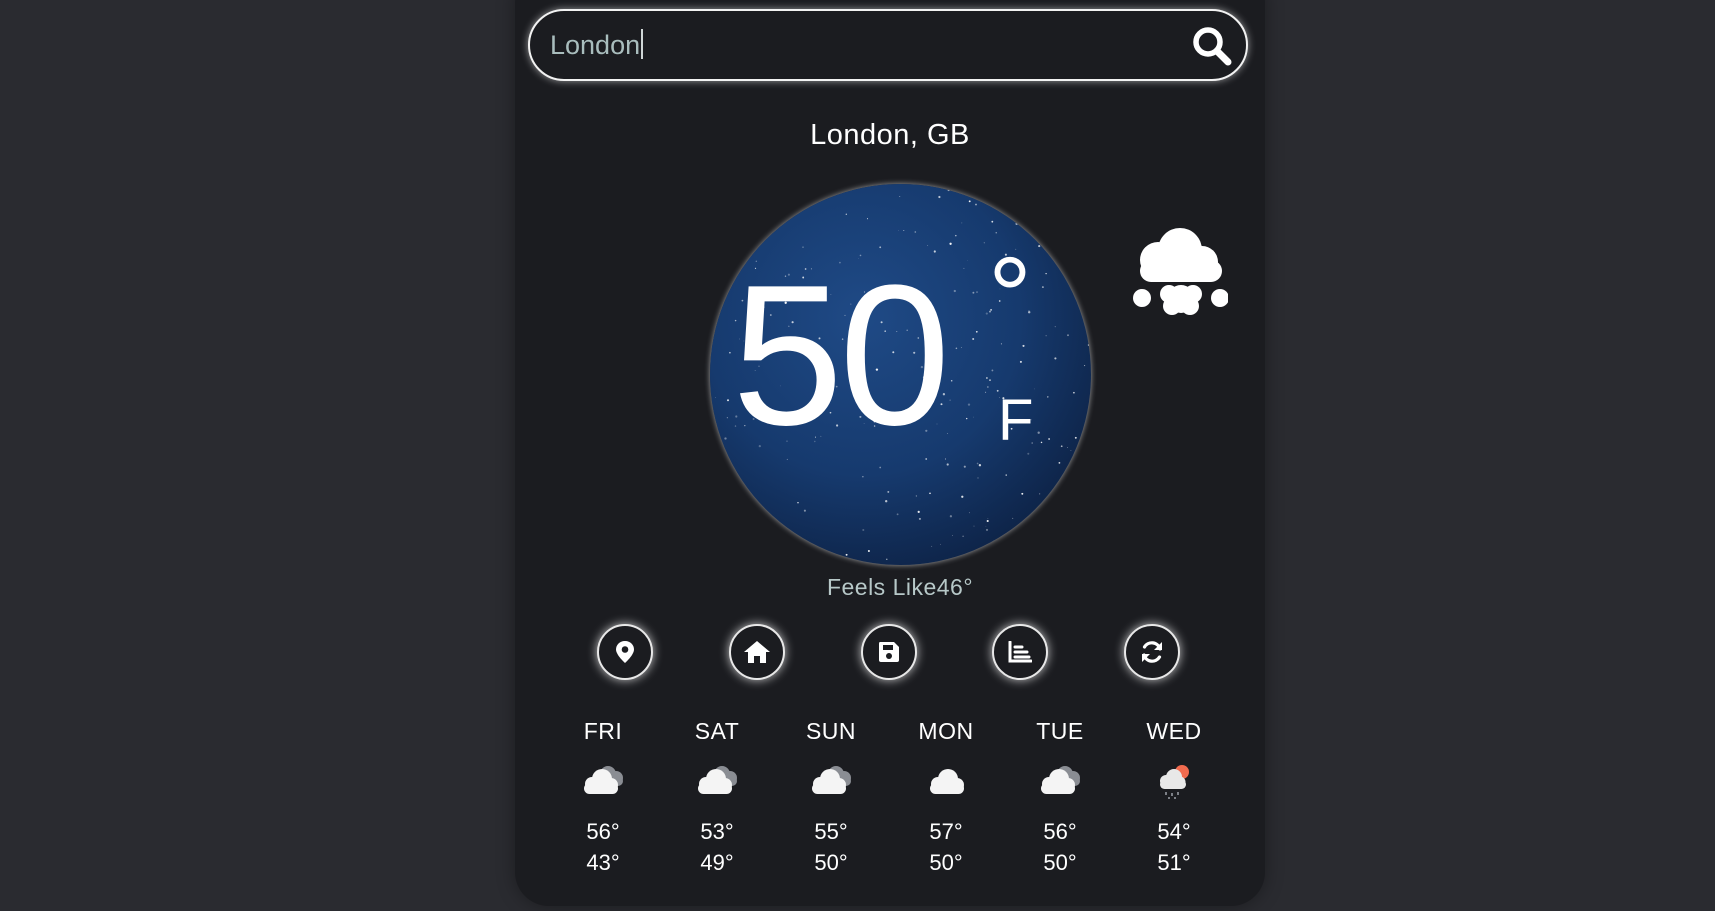 This screenshot has height=911, width=1715. What do you see at coordinates (1174, 731) in the screenshot?
I see `forecast-day-name: WED` at bounding box center [1174, 731].